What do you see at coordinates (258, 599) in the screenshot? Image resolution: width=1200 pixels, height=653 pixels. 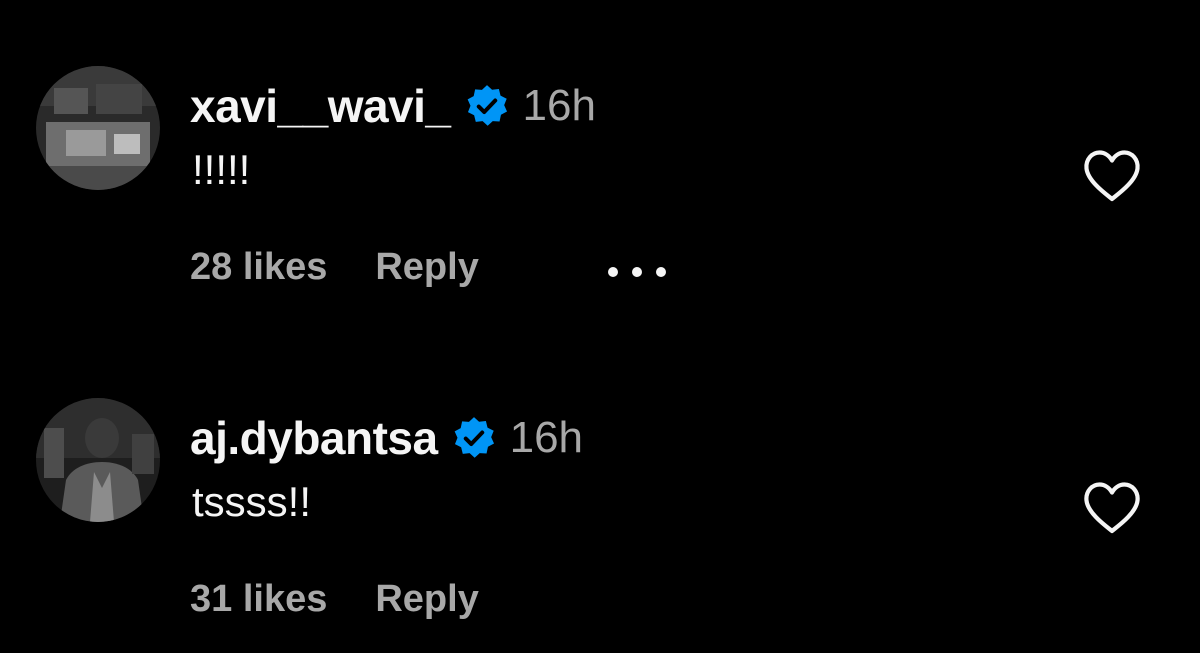 I see `likes-count: 31 likes` at bounding box center [258, 599].